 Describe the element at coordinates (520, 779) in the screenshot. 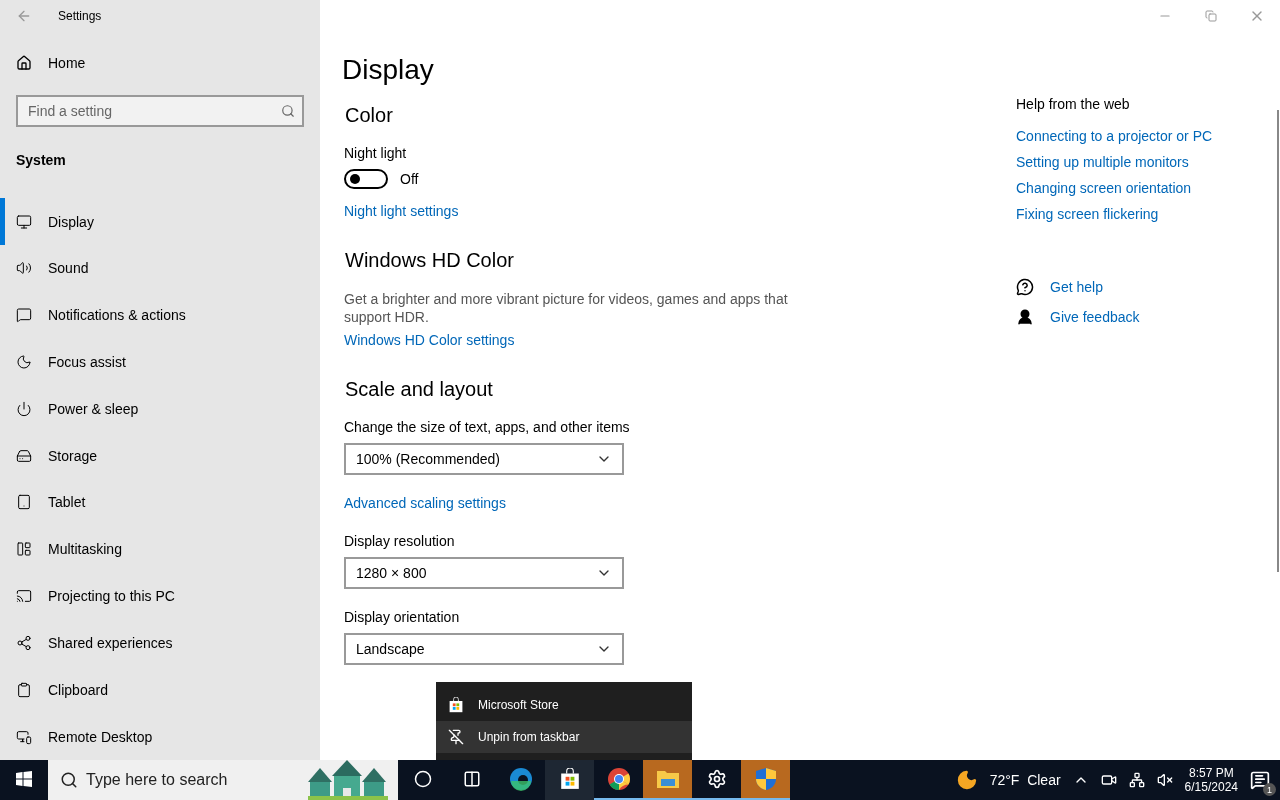

I see `edge-browser-icon` at that location.